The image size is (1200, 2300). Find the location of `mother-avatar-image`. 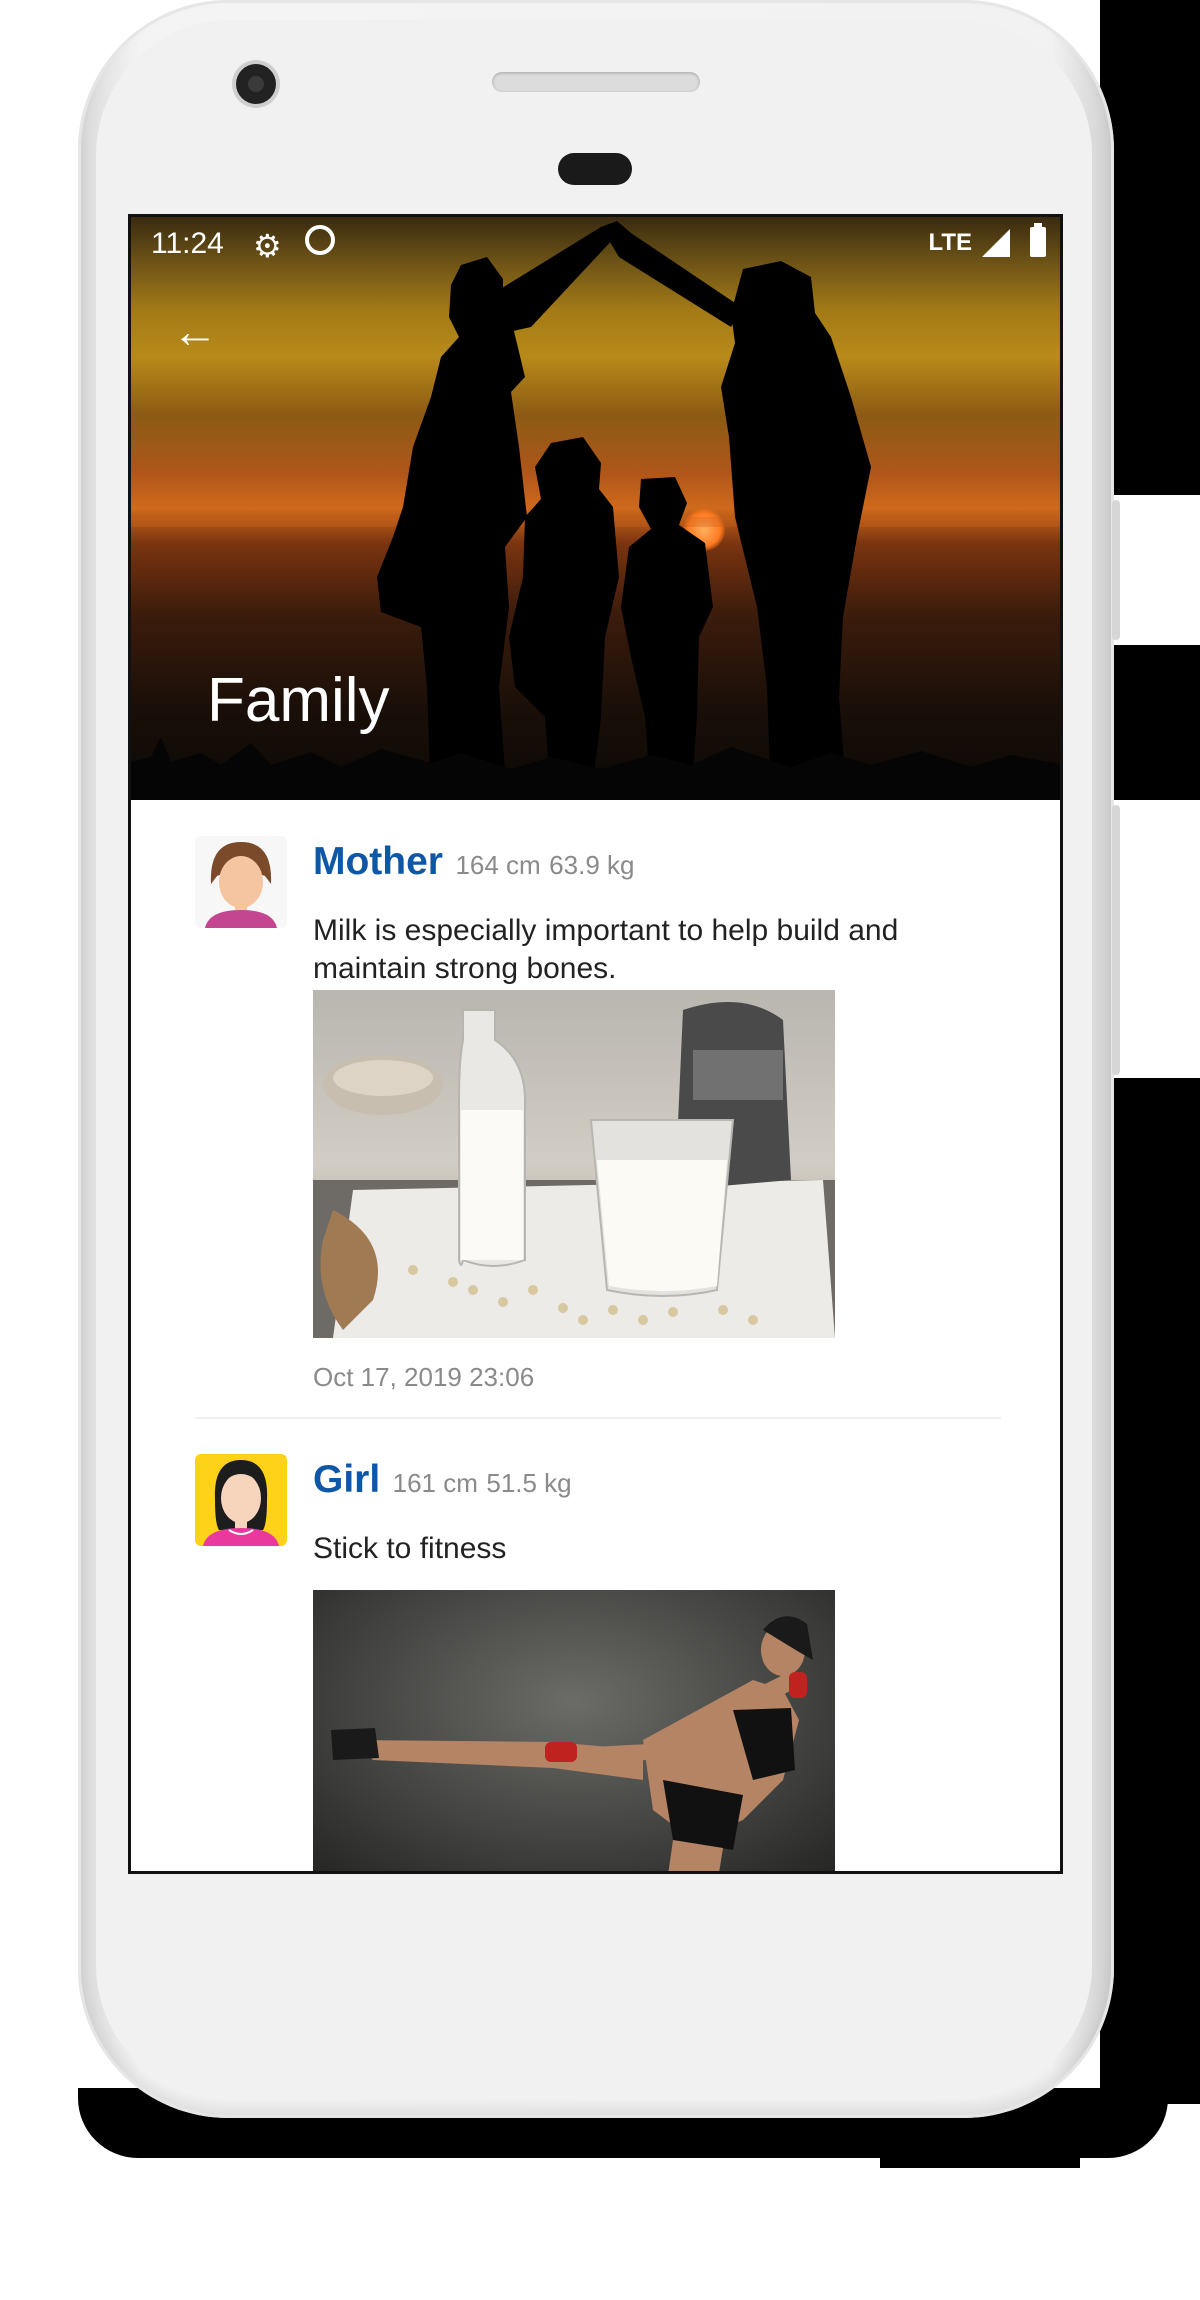

mother-avatar-image is located at coordinates (241, 882).